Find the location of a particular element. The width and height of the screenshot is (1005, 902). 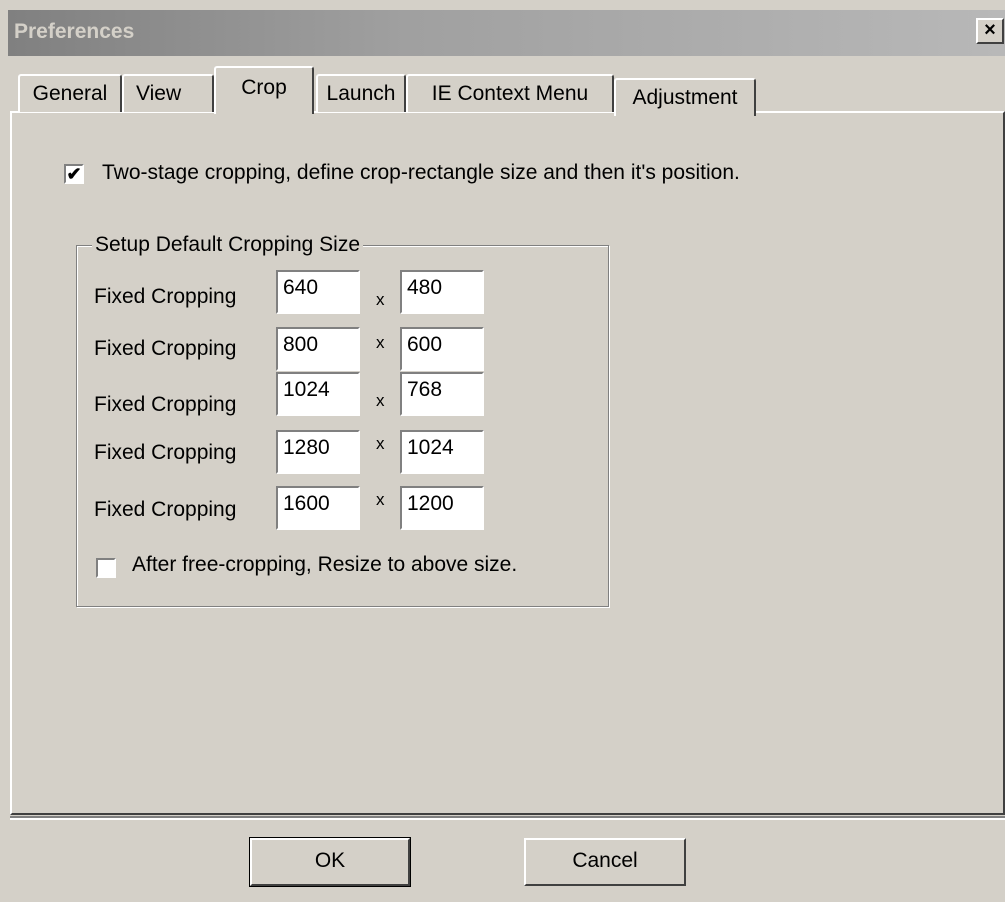

button-separator is located at coordinates (507, 818).